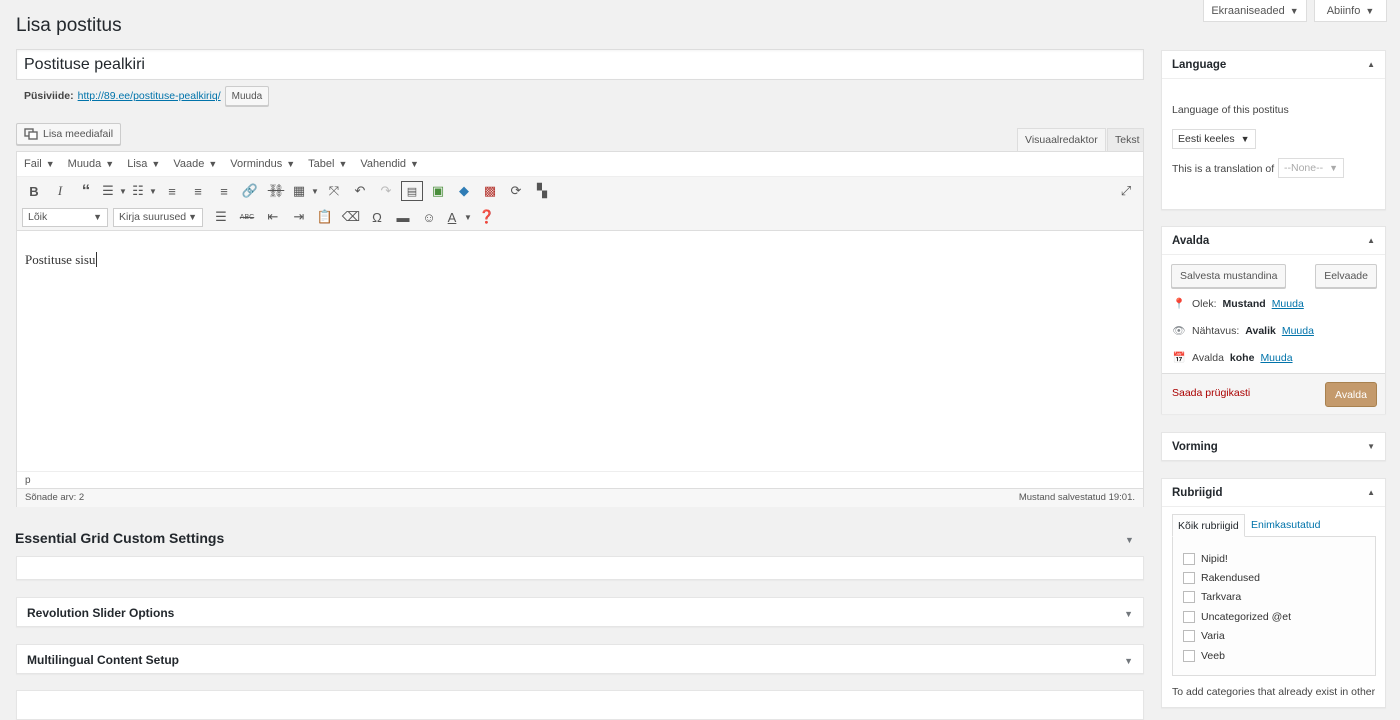 The height and width of the screenshot is (720, 1400). What do you see at coordinates (386, 191) in the screenshot?
I see `redo-icon: ↷` at bounding box center [386, 191].